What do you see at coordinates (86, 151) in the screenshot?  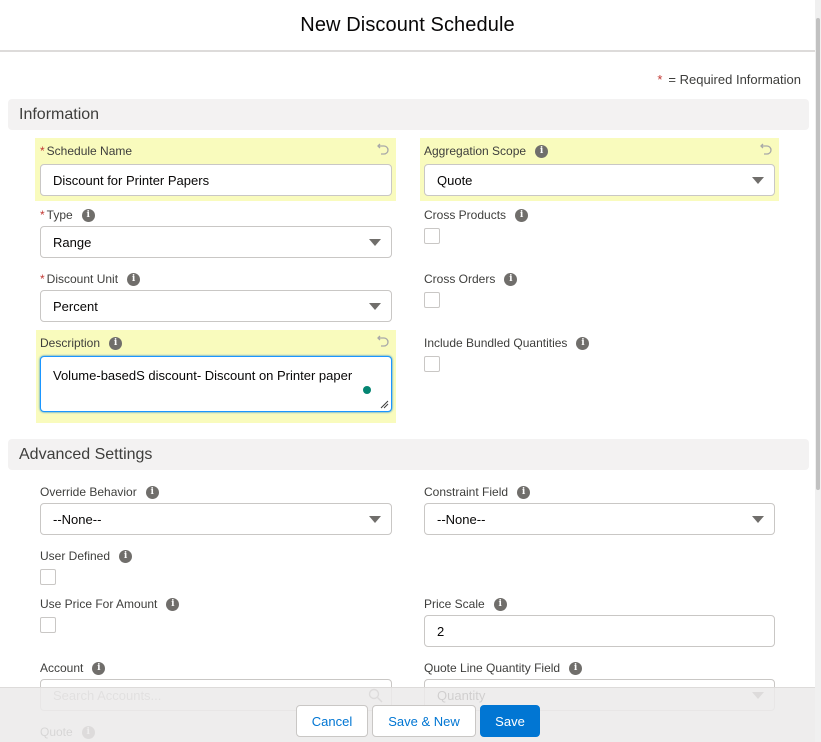 I see `schedule-name-label: * Schedule Name` at bounding box center [86, 151].